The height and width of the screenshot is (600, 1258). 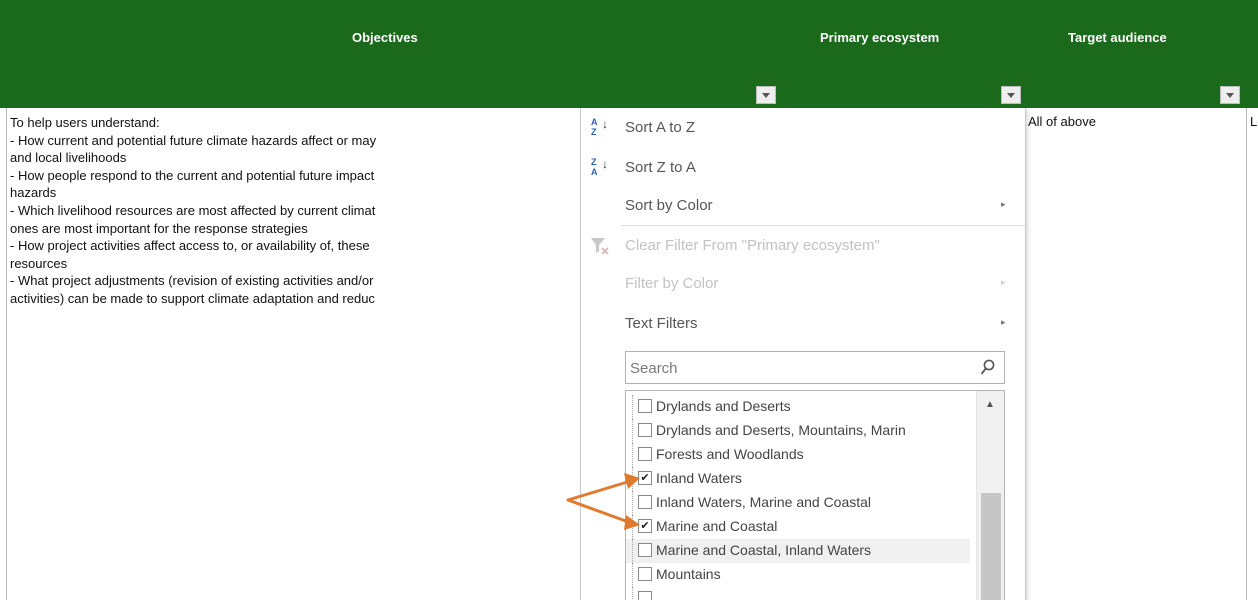 What do you see at coordinates (1117, 37) in the screenshot?
I see `column-header-target-audience: Target audience` at bounding box center [1117, 37].